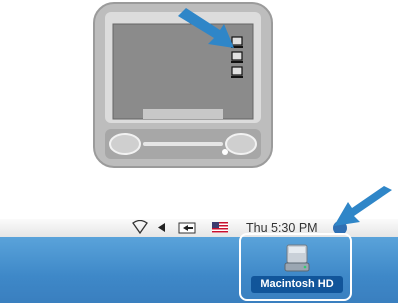  I want to click on flag-icon, so click(220, 227).